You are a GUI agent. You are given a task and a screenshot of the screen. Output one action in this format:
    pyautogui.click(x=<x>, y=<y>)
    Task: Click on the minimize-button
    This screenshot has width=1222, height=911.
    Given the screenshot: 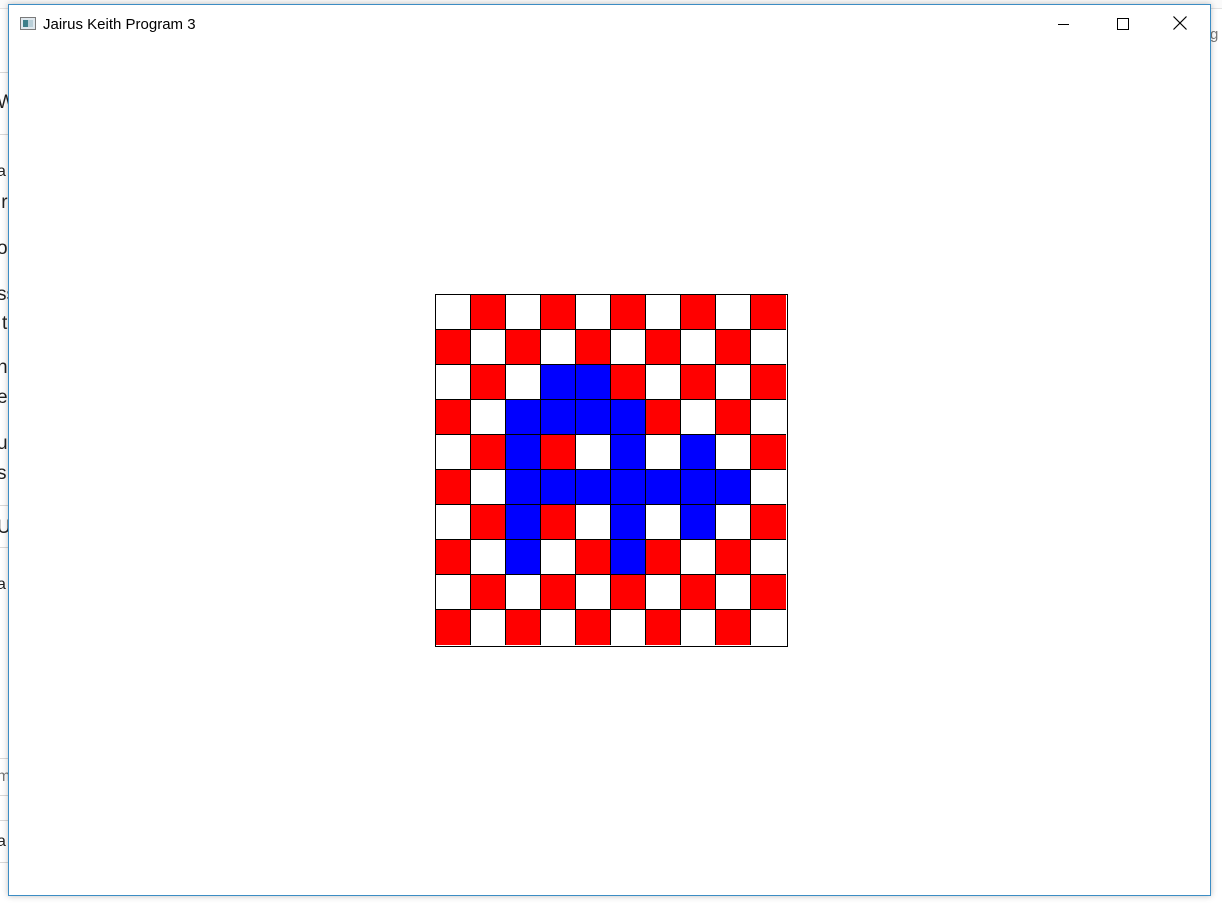 What is the action you would take?
    pyautogui.click(x=1064, y=24)
    